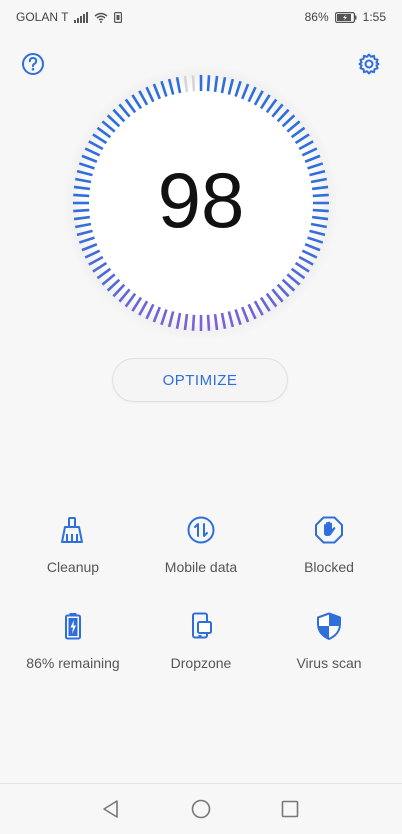  I want to click on cleanup-tile: Cleanup, so click(73, 550).